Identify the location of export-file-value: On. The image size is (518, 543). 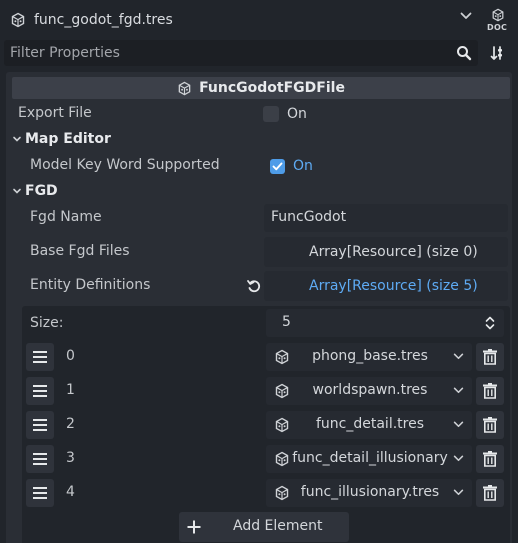
(297, 114).